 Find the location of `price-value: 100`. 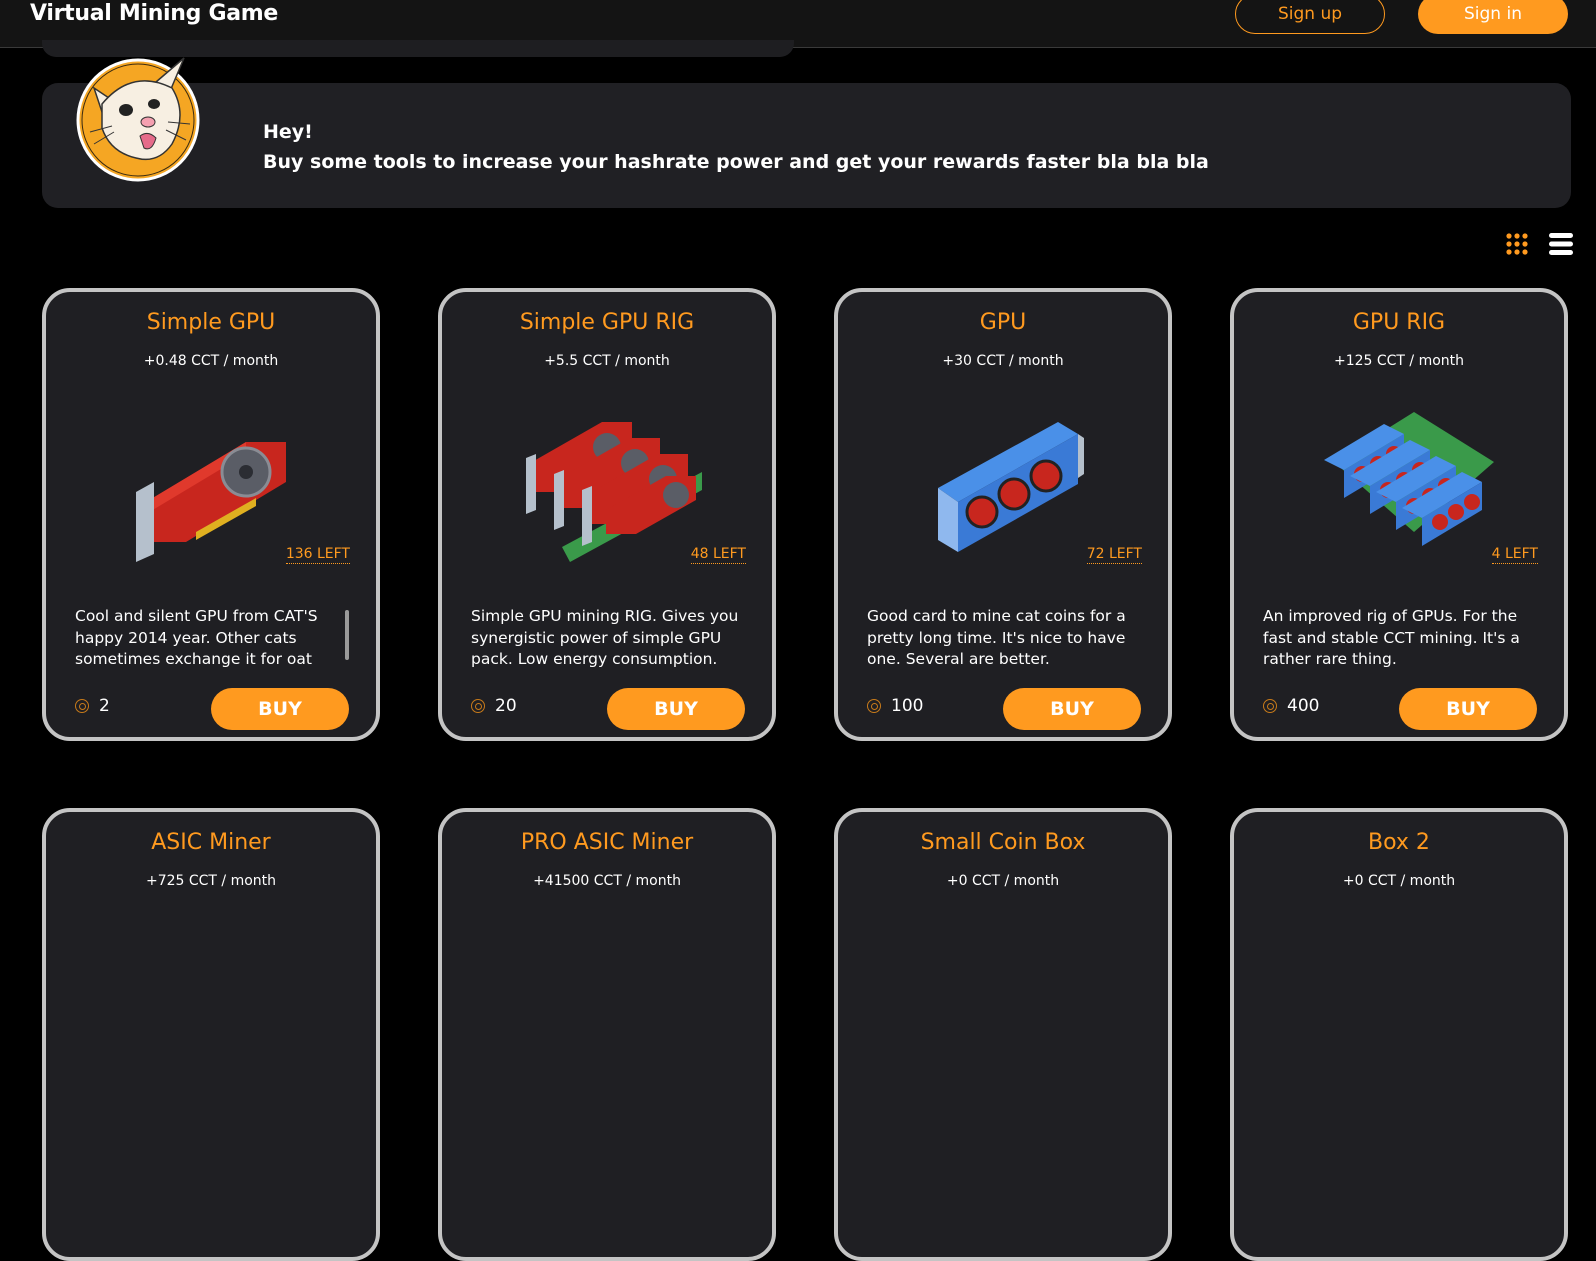

price-value: 100 is located at coordinates (907, 706).